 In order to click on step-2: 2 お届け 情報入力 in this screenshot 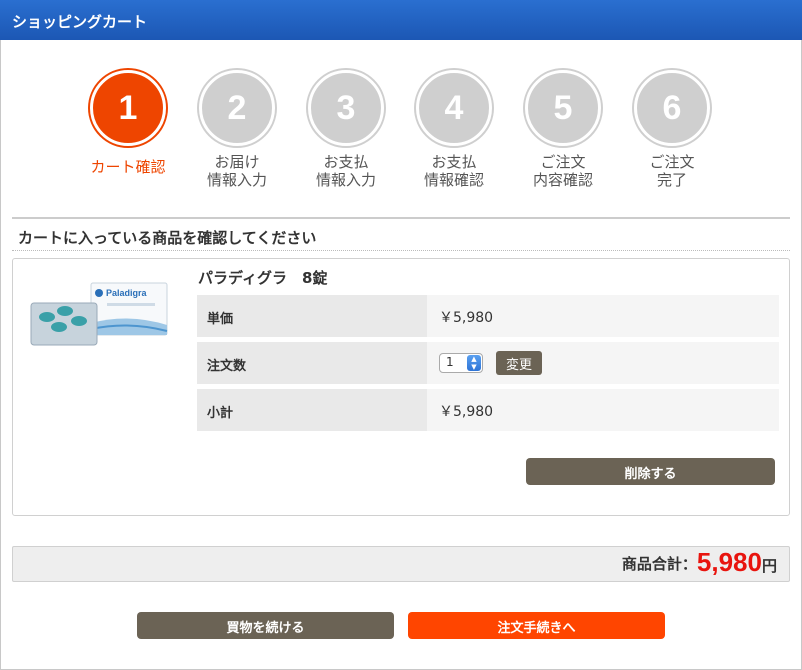, I will do `click(237, 129)`.